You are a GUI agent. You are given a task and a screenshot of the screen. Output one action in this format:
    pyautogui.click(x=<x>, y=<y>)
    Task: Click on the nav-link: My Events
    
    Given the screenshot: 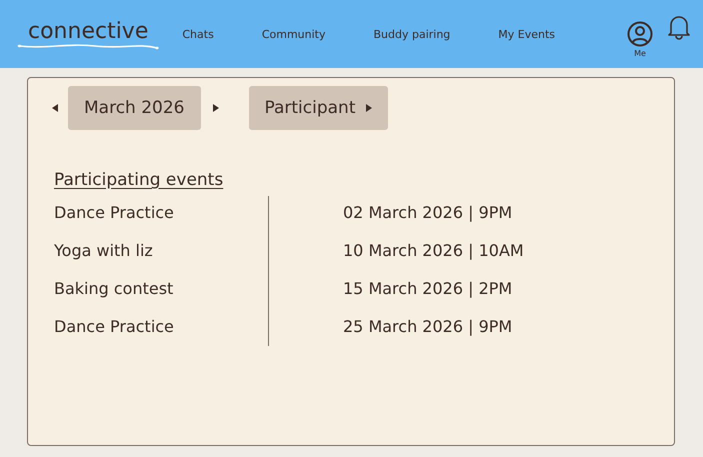 What is the action you would take?
    pyautogui.click(x=527, y=34)
    